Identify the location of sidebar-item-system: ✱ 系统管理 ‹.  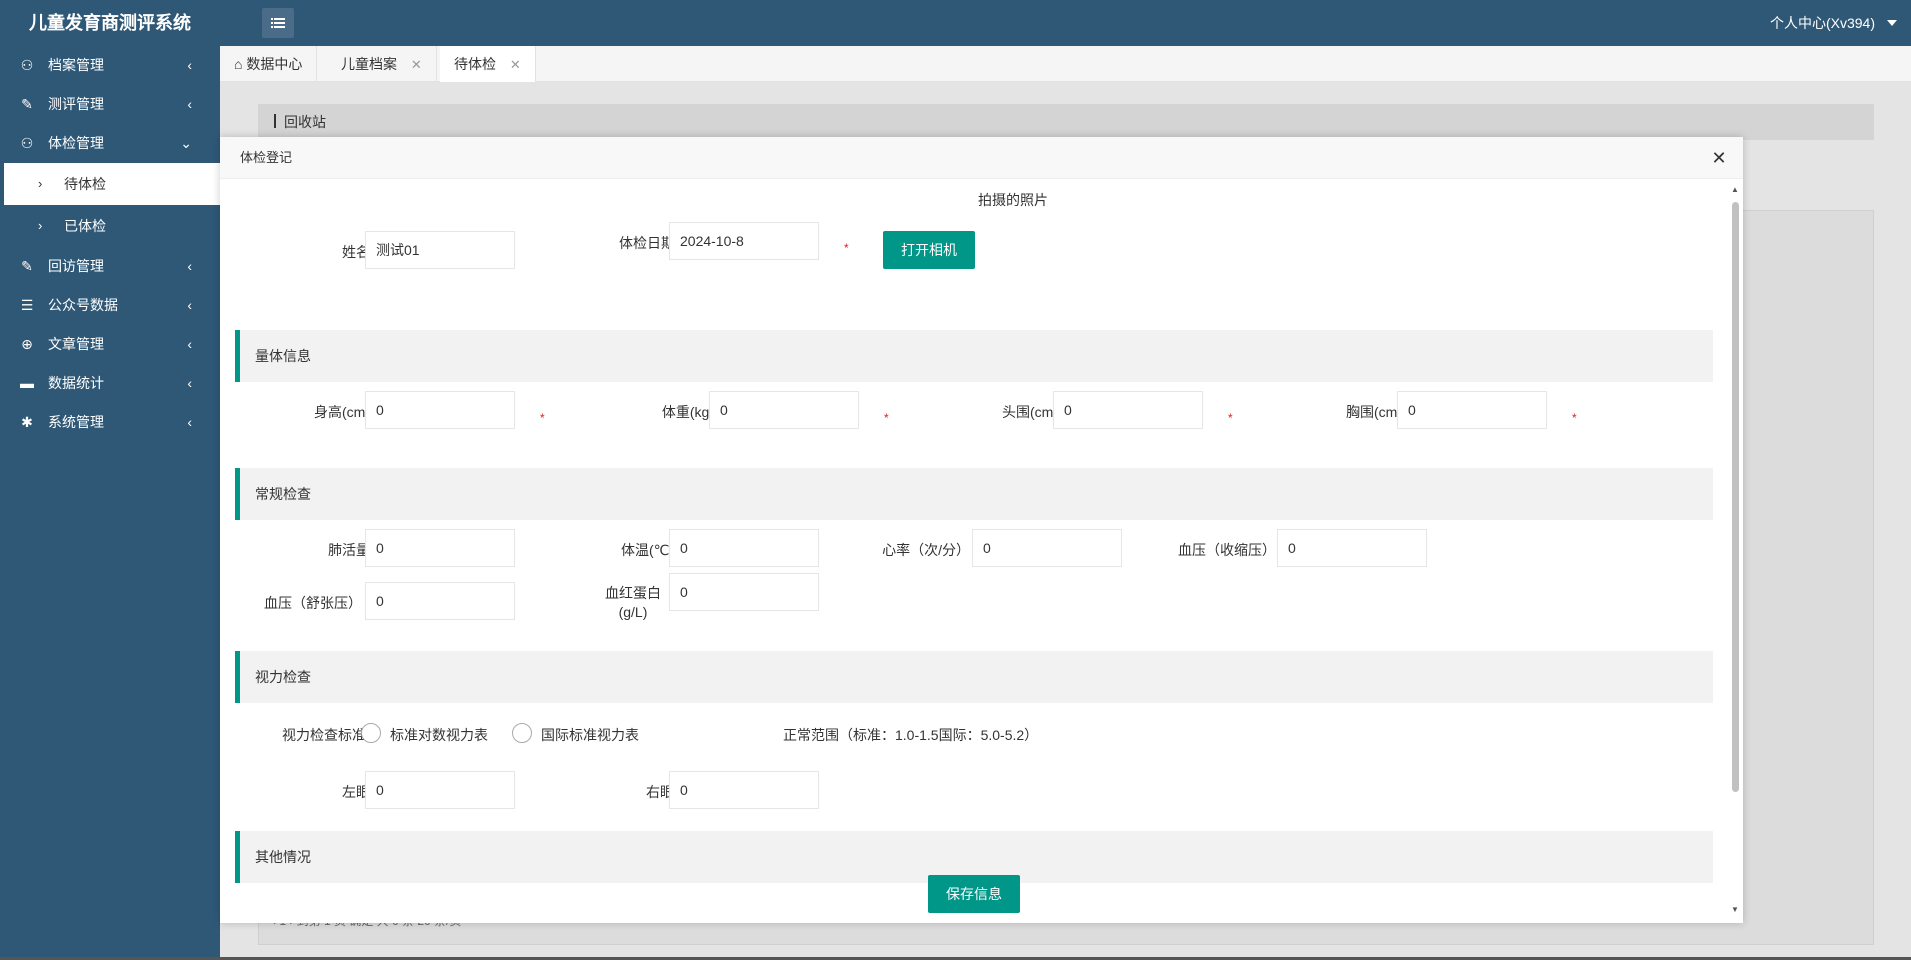
(110, 422).